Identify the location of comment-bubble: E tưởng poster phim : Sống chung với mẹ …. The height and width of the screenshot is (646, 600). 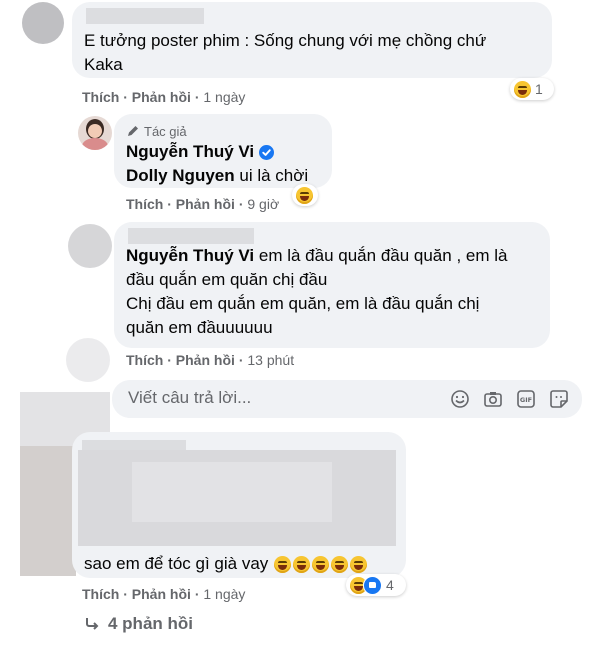
(312, 40).